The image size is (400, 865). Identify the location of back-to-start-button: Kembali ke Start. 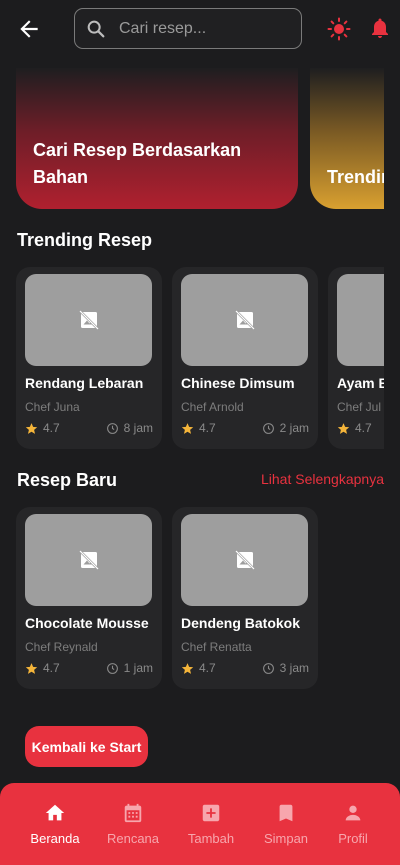
(86, 746).